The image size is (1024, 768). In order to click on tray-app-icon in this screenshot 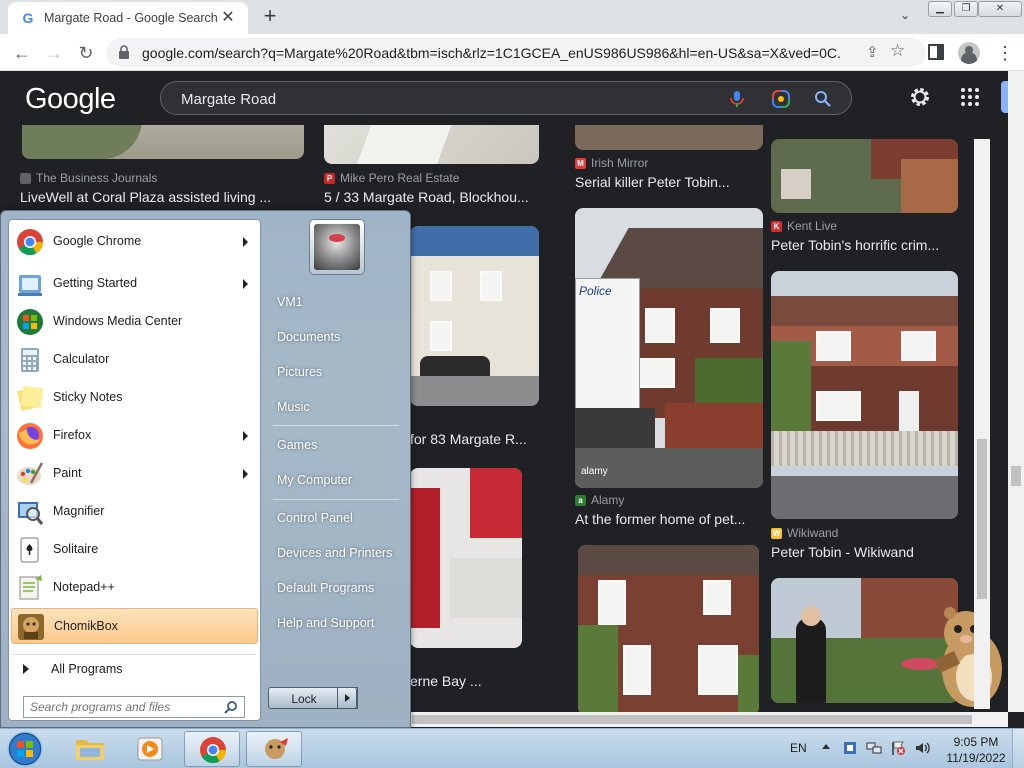, I will do `click(850, 748)`.